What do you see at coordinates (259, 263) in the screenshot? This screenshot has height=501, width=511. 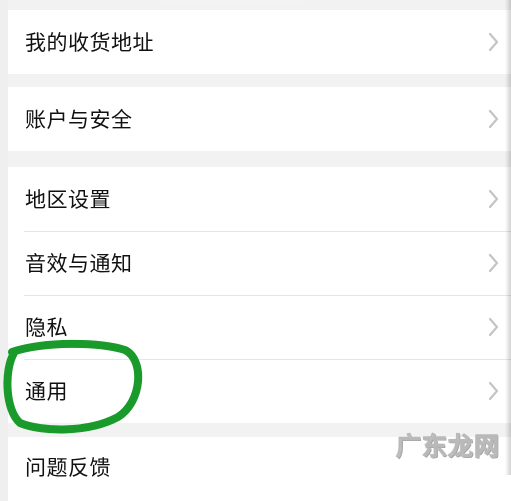 I see `settings-row-sound-notifications: 音效与通知` at bounding box center [259, 263].